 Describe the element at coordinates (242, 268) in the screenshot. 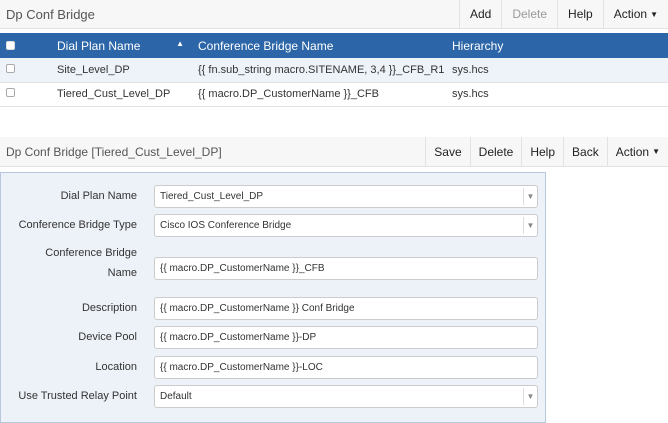

I see `field-value: {{ macro.DP_CustomerName }}_CFB` at that location.